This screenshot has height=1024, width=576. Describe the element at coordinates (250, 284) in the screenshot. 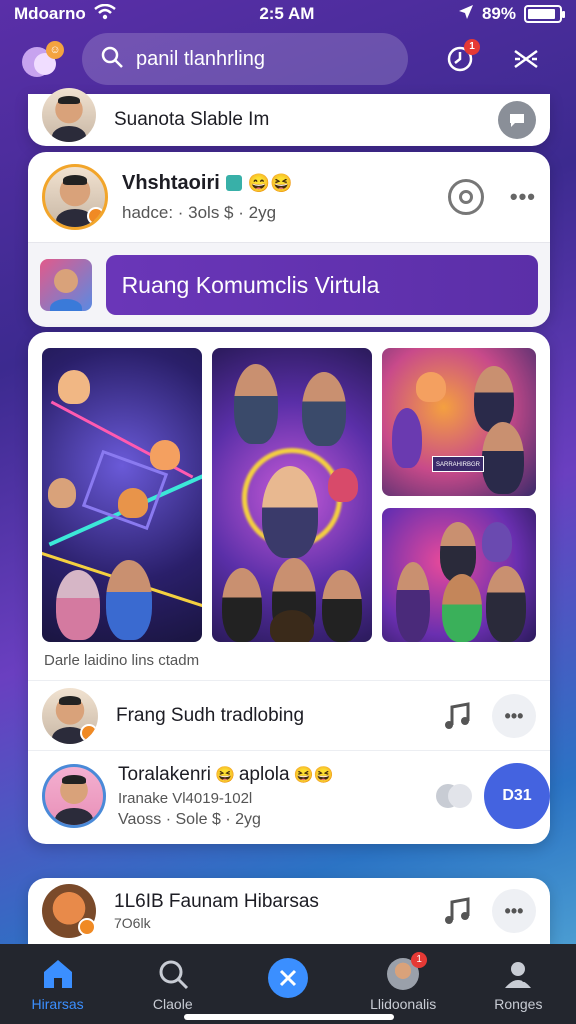

I see `community-banner-label: Ruang Komumclis Virtula` at that location.